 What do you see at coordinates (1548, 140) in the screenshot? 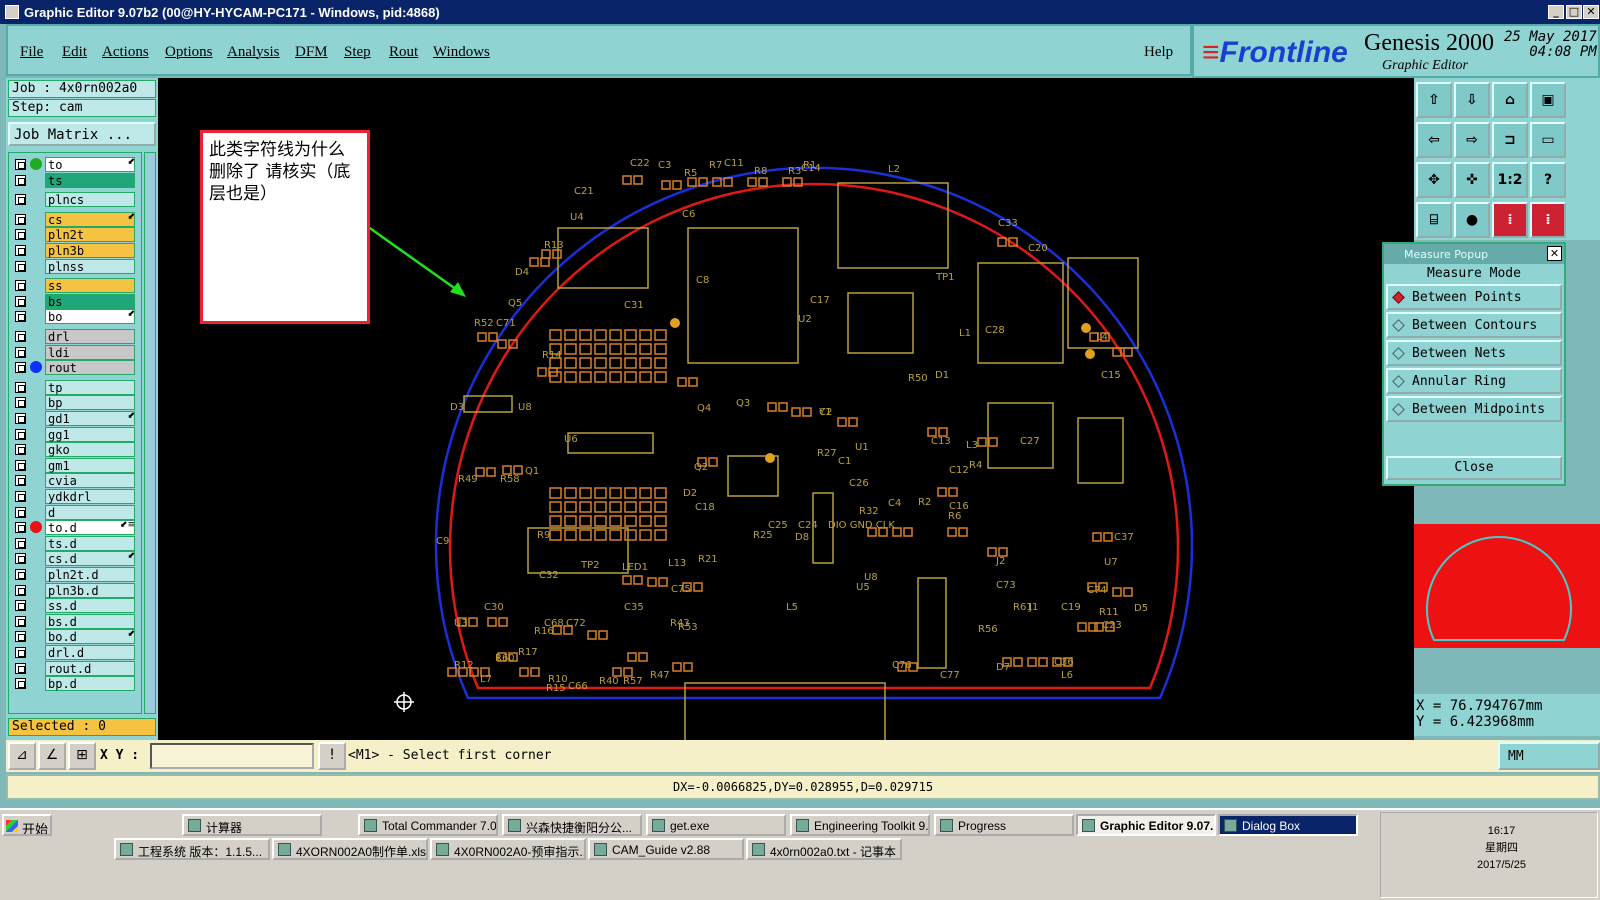
I see `screen-icon: ▭` at bounding box center [1548, 140].